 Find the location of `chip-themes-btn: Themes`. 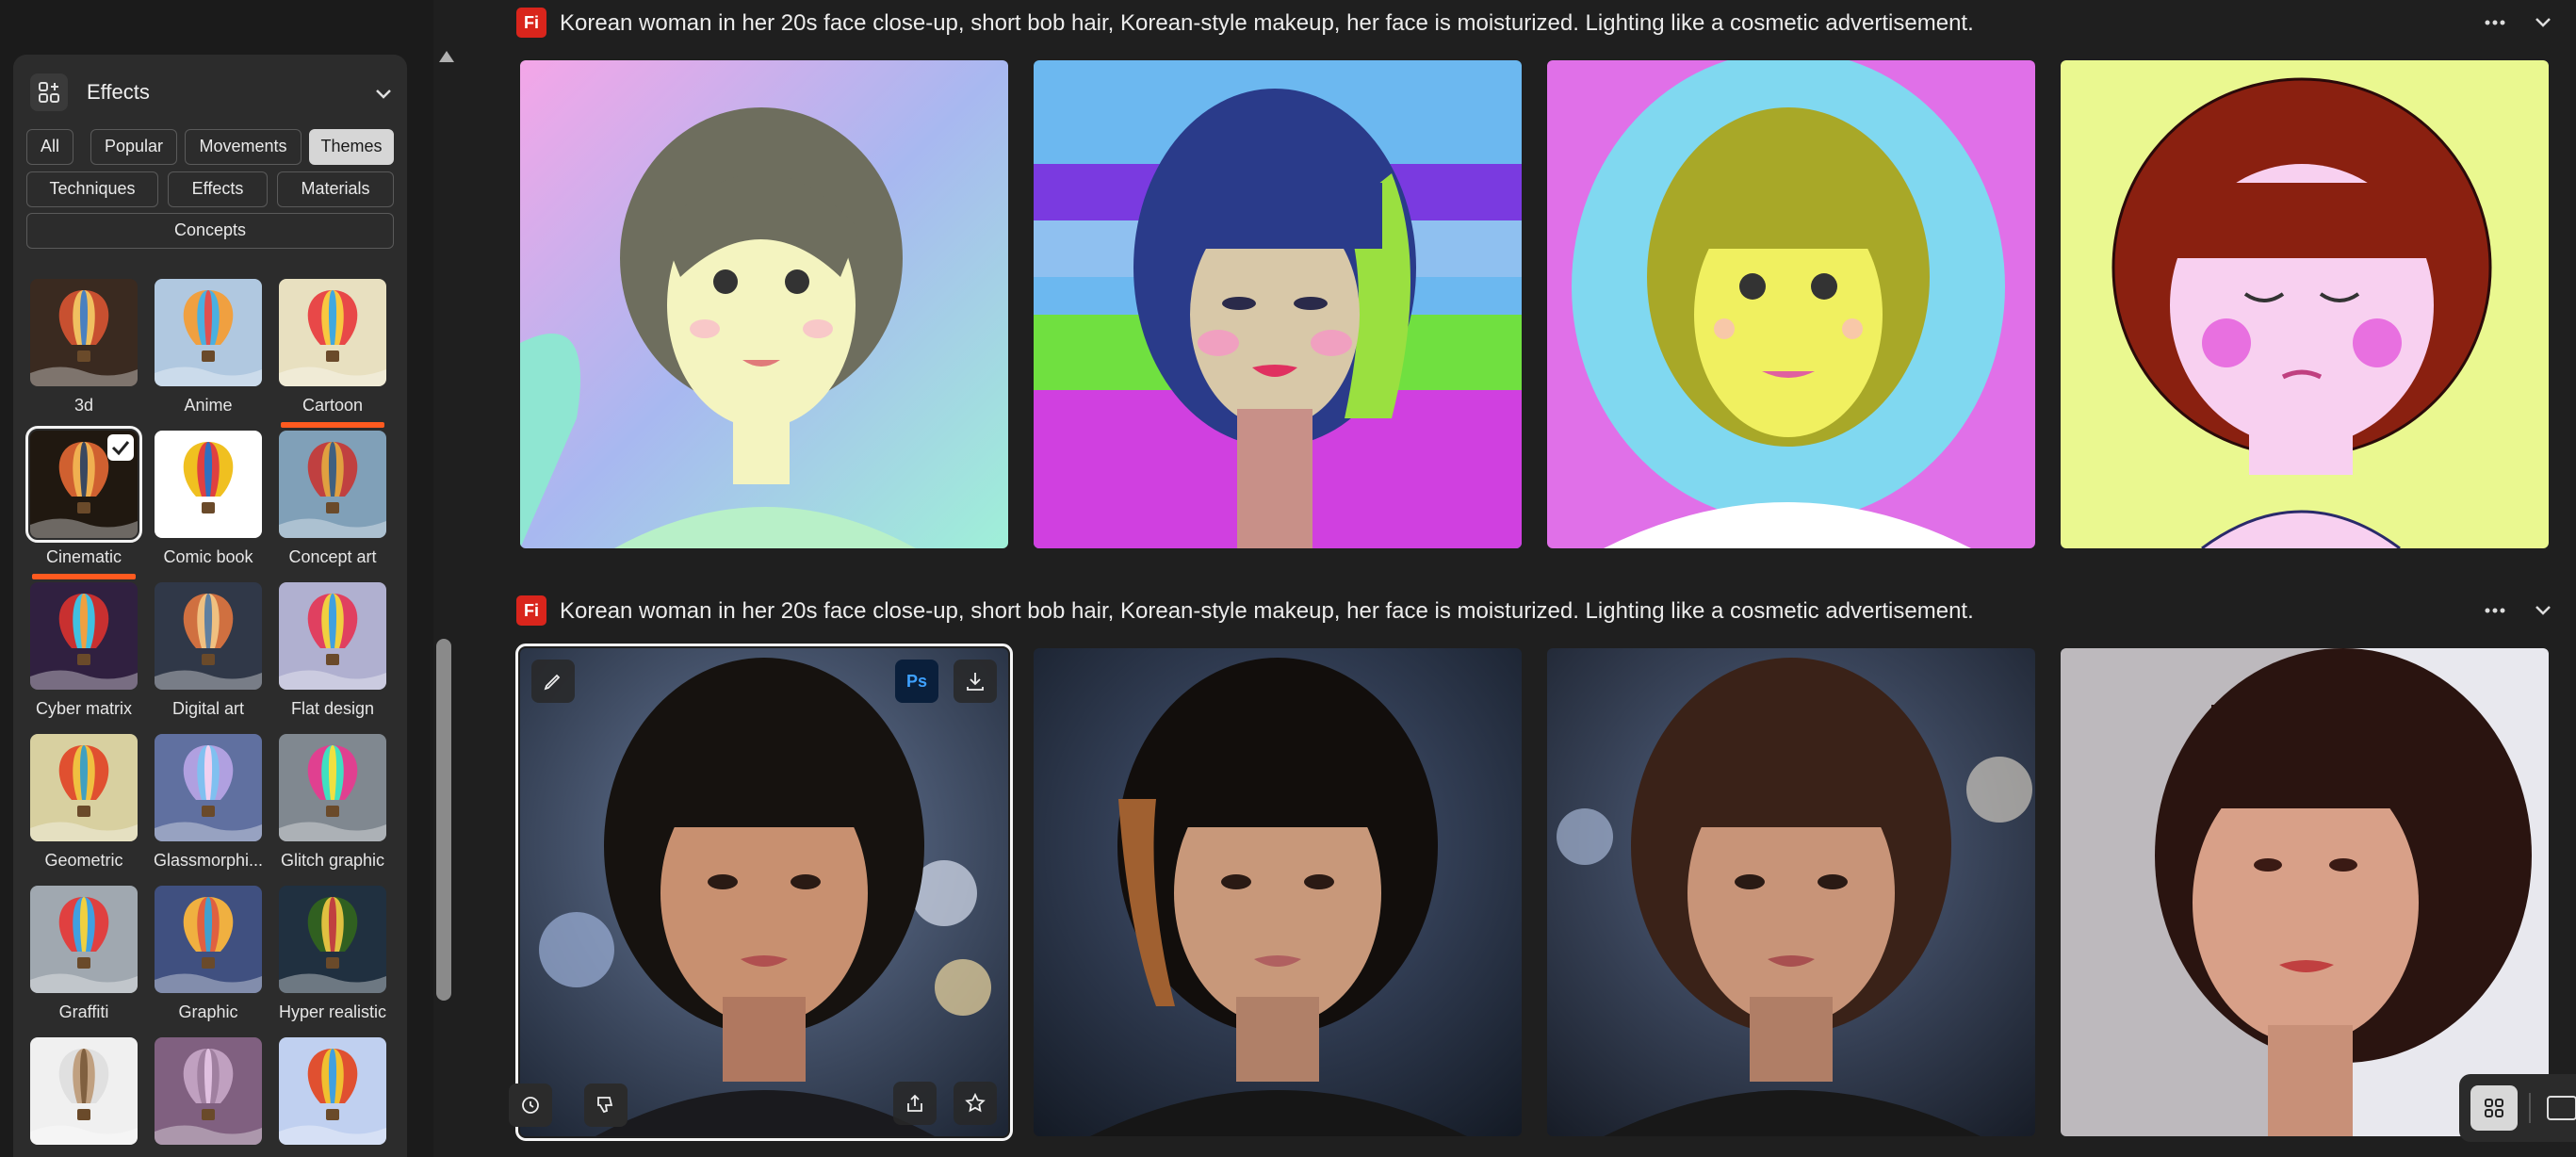

chip-themes-btn: Themes is located at coordinates (351, 147).